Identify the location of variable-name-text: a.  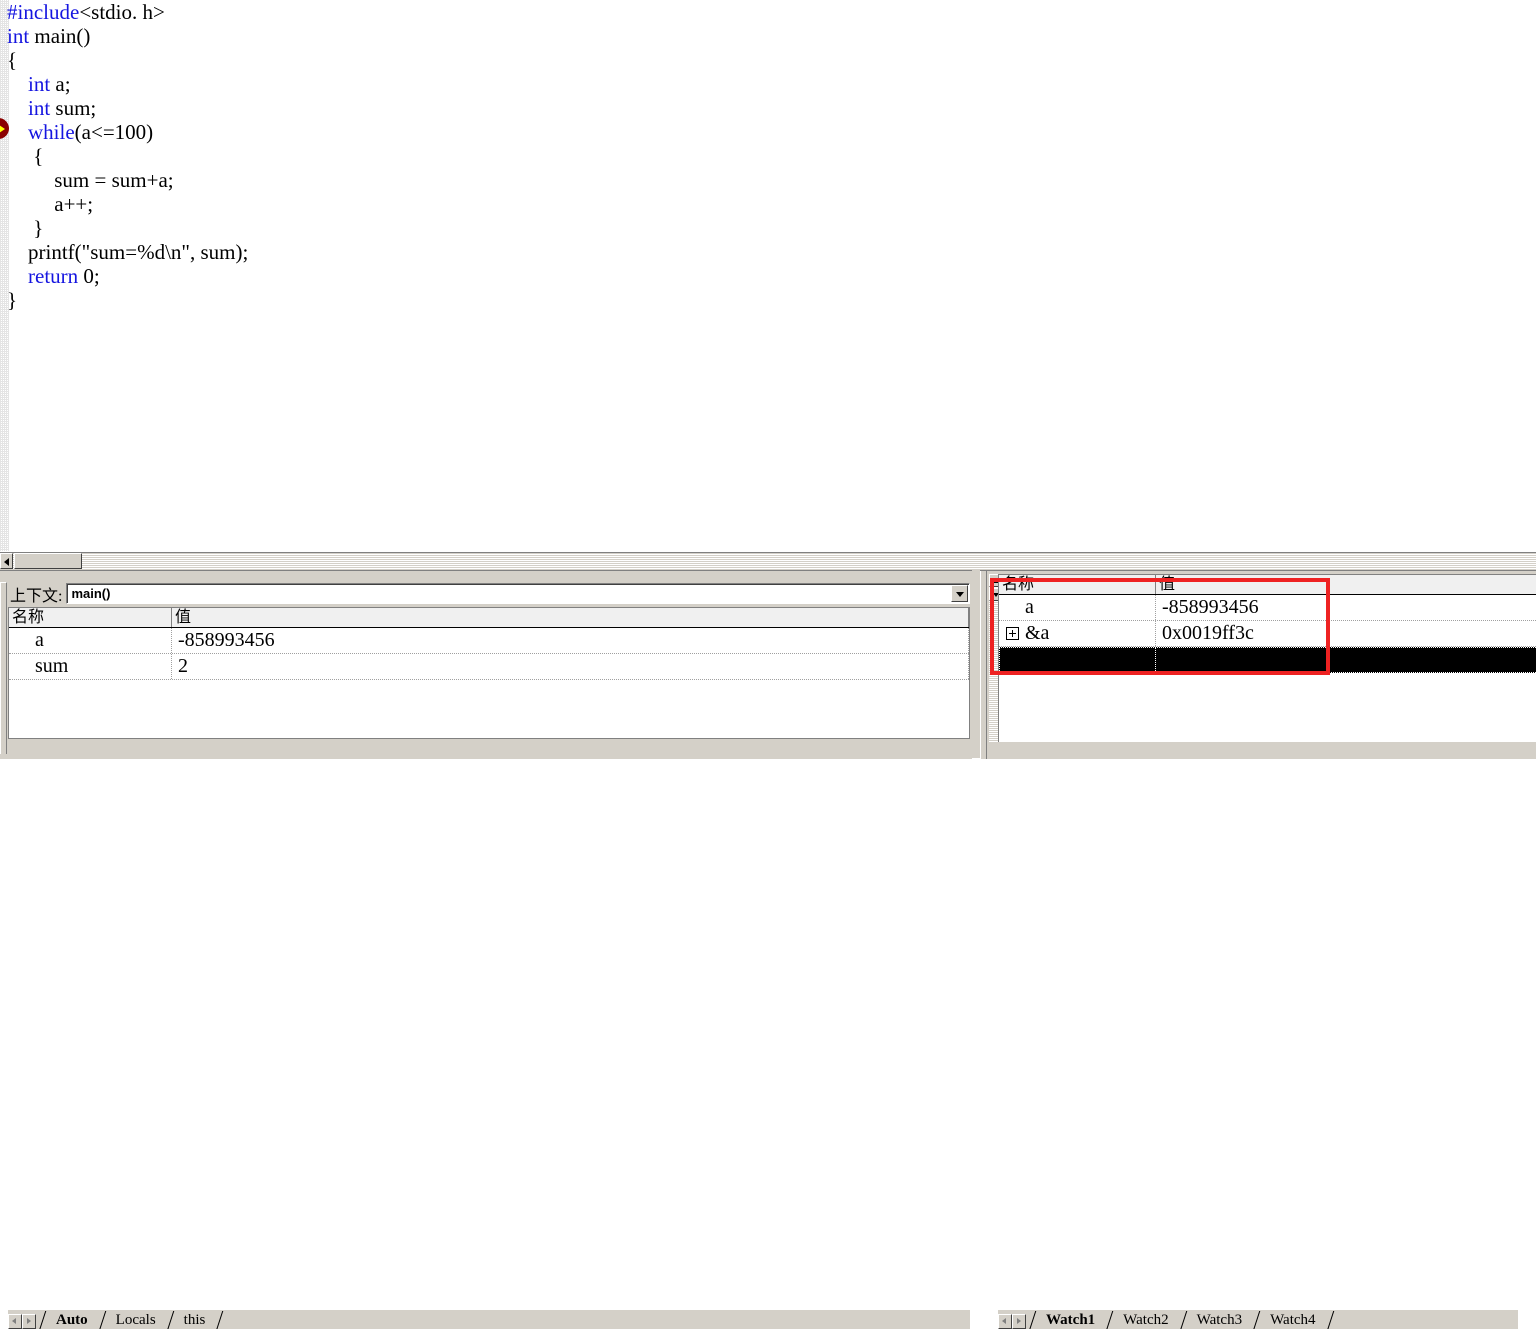
(39, 640).